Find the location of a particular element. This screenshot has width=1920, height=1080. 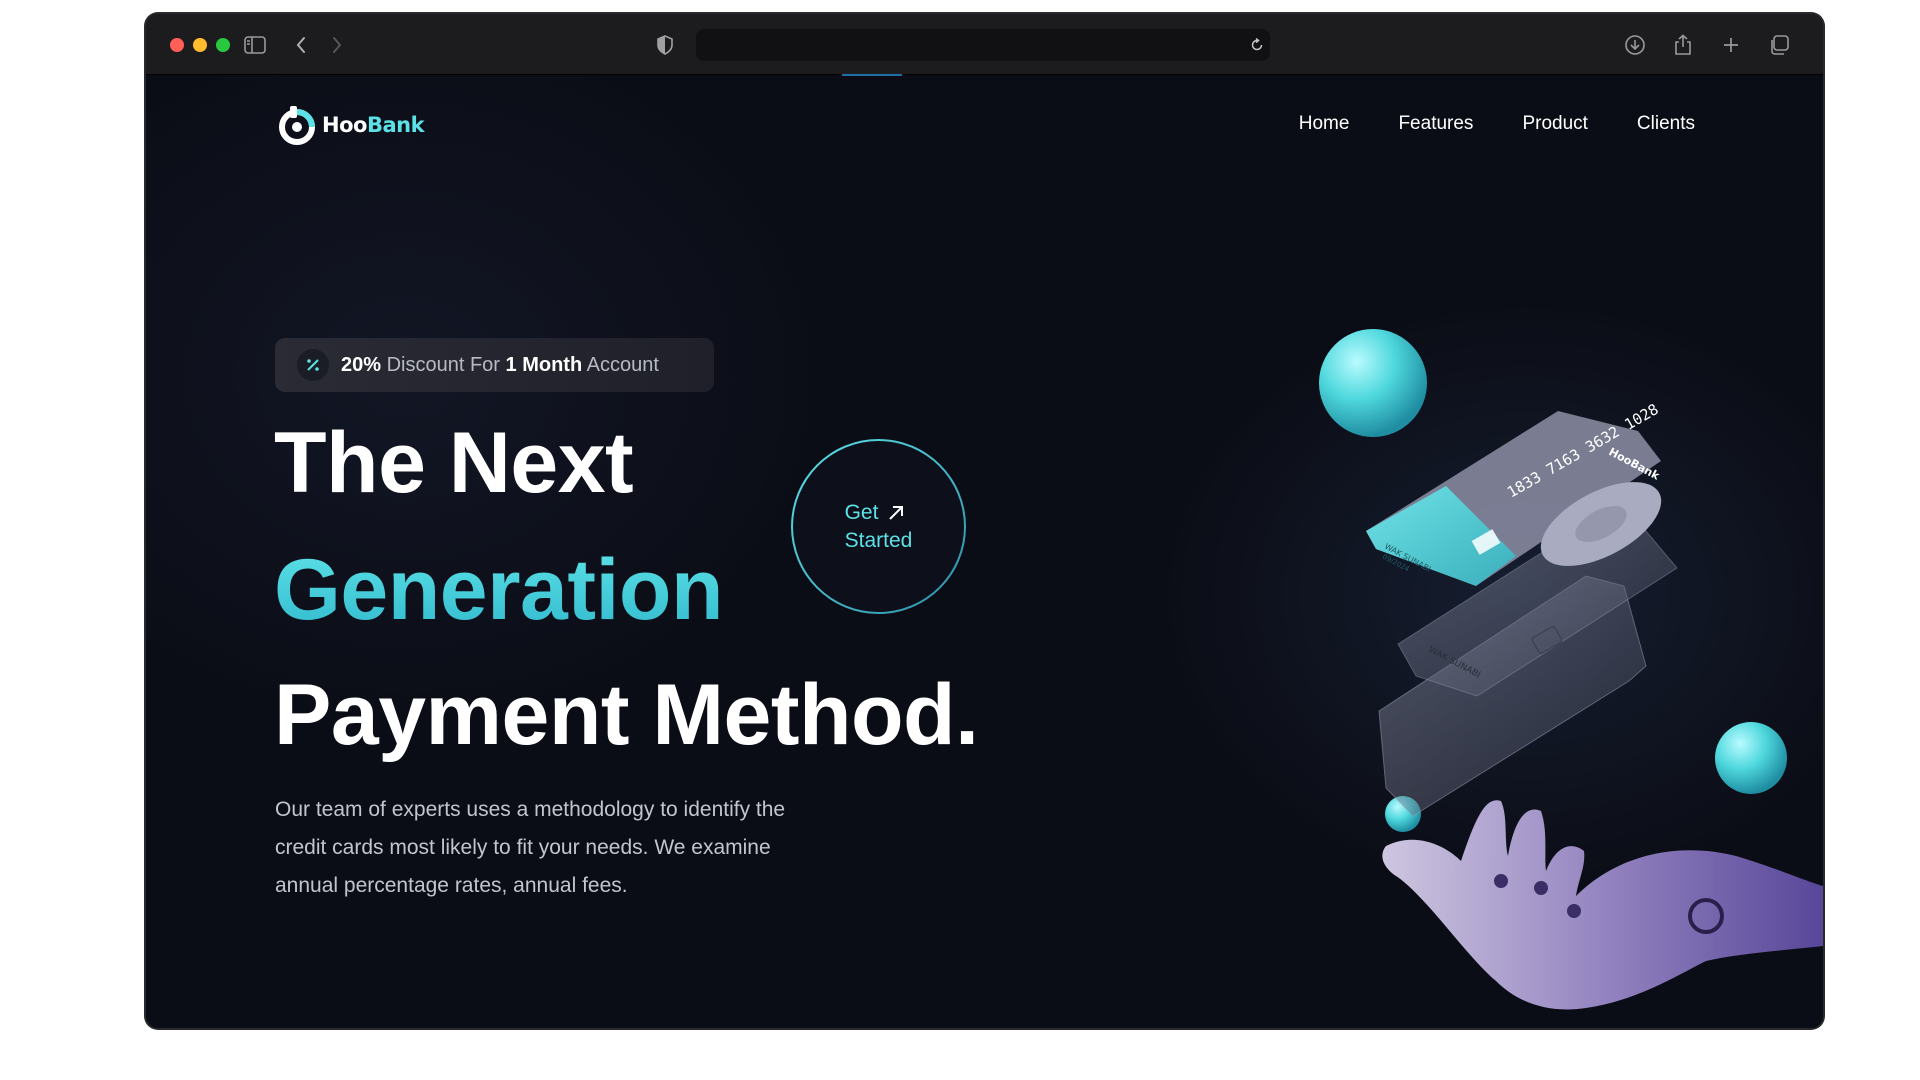

discount-text-part-2: Account is located at coordinates (620, 364).